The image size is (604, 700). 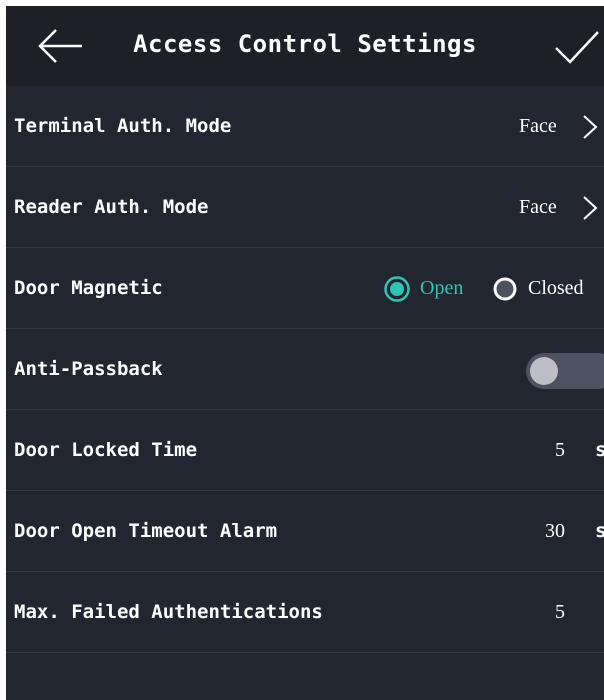 What do you see at coordinates (88, 369) in the screenshot?
I see `anti-passback-label: Anti-Passback` at bounding box center [88, 369].